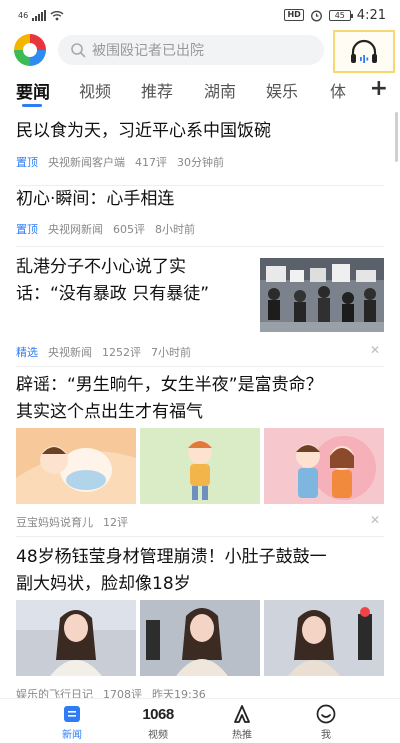 Image resolution: width=400 pixels, height=743 pixels. What do you see at coordinates (200, 399) in the screenshot?
I see `news-title: 辟谣：“男生晌午，女生半夜”是富贵命？ 其实这个点出生才有福气` at bounding box center [200, 399].